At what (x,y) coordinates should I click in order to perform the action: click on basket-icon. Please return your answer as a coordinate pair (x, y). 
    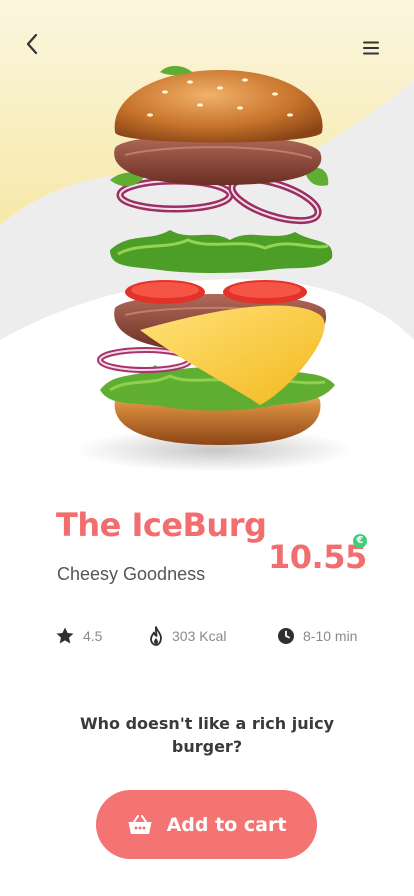
    Looking at the image, I should click on (140, 824).